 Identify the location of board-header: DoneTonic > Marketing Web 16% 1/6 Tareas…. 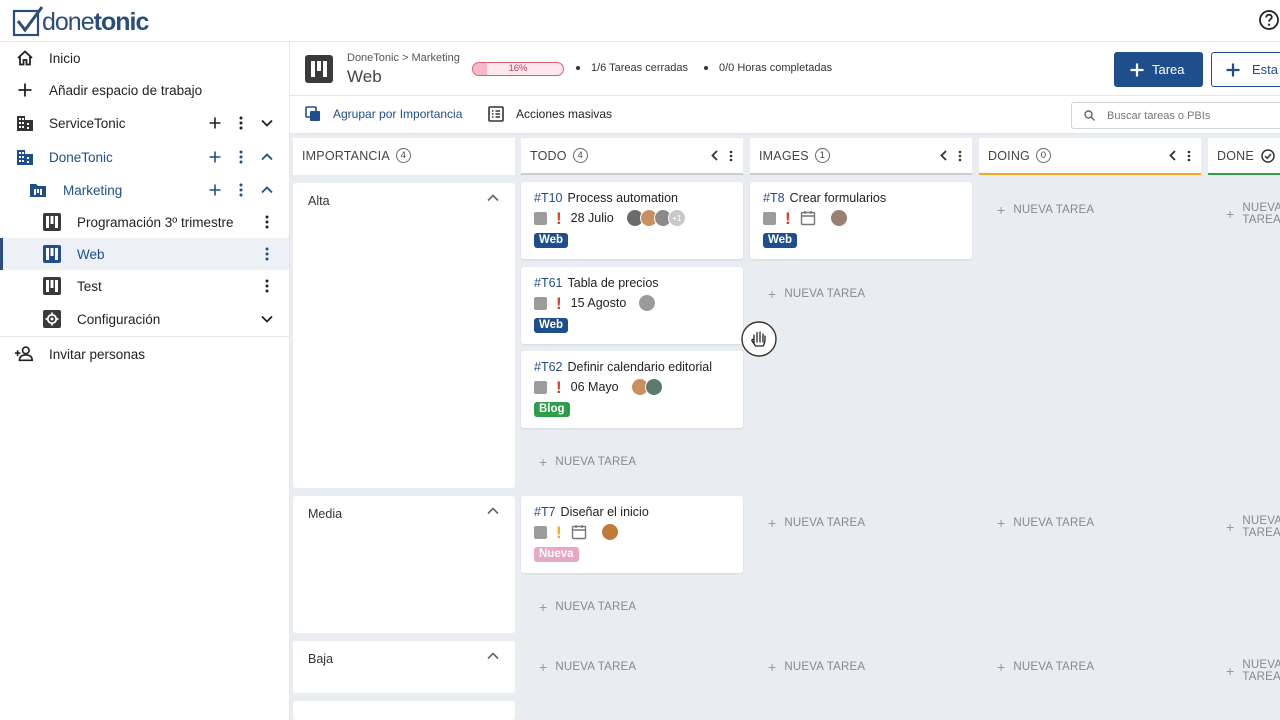
(785, 69).